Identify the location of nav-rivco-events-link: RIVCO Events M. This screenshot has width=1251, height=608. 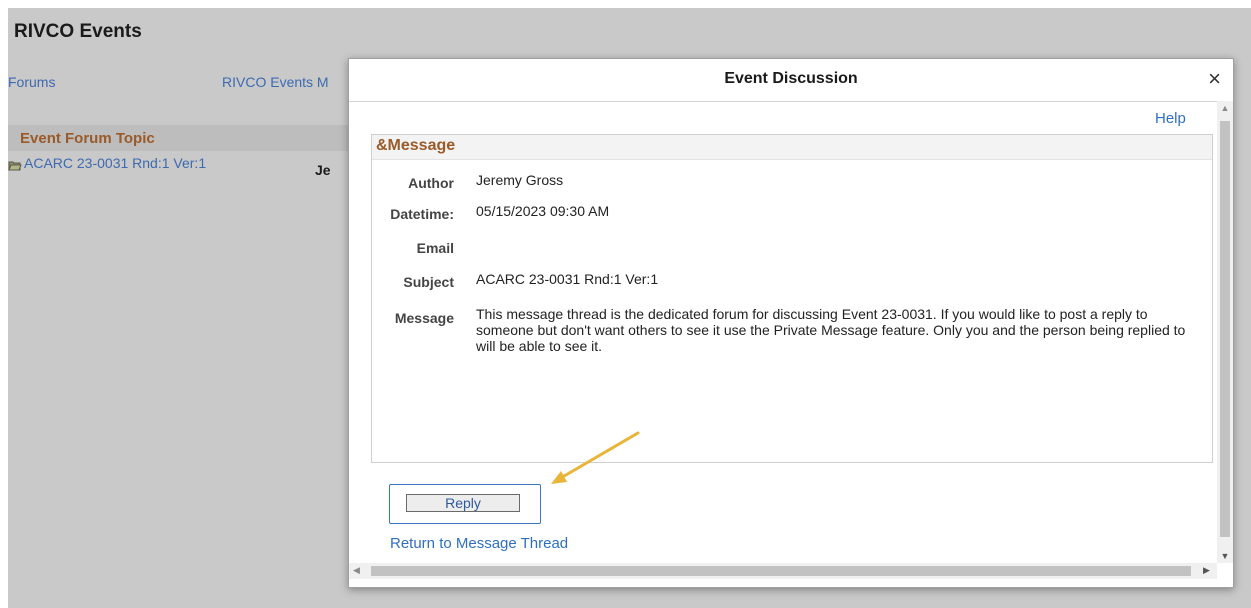
(281, 82).